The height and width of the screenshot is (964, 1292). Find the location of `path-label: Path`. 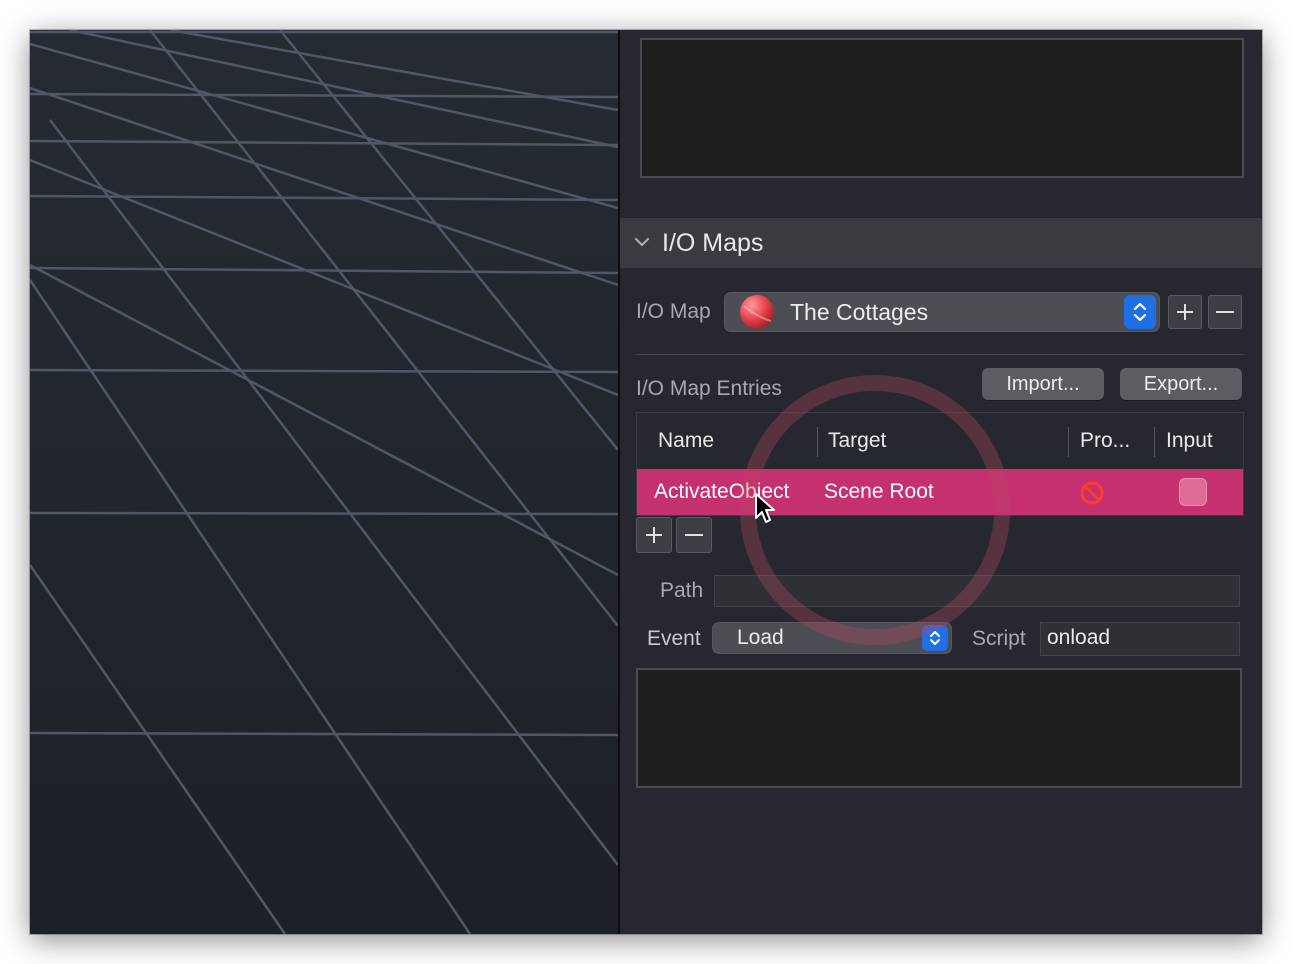

path-label: Path is located at coordinates (682, 590).